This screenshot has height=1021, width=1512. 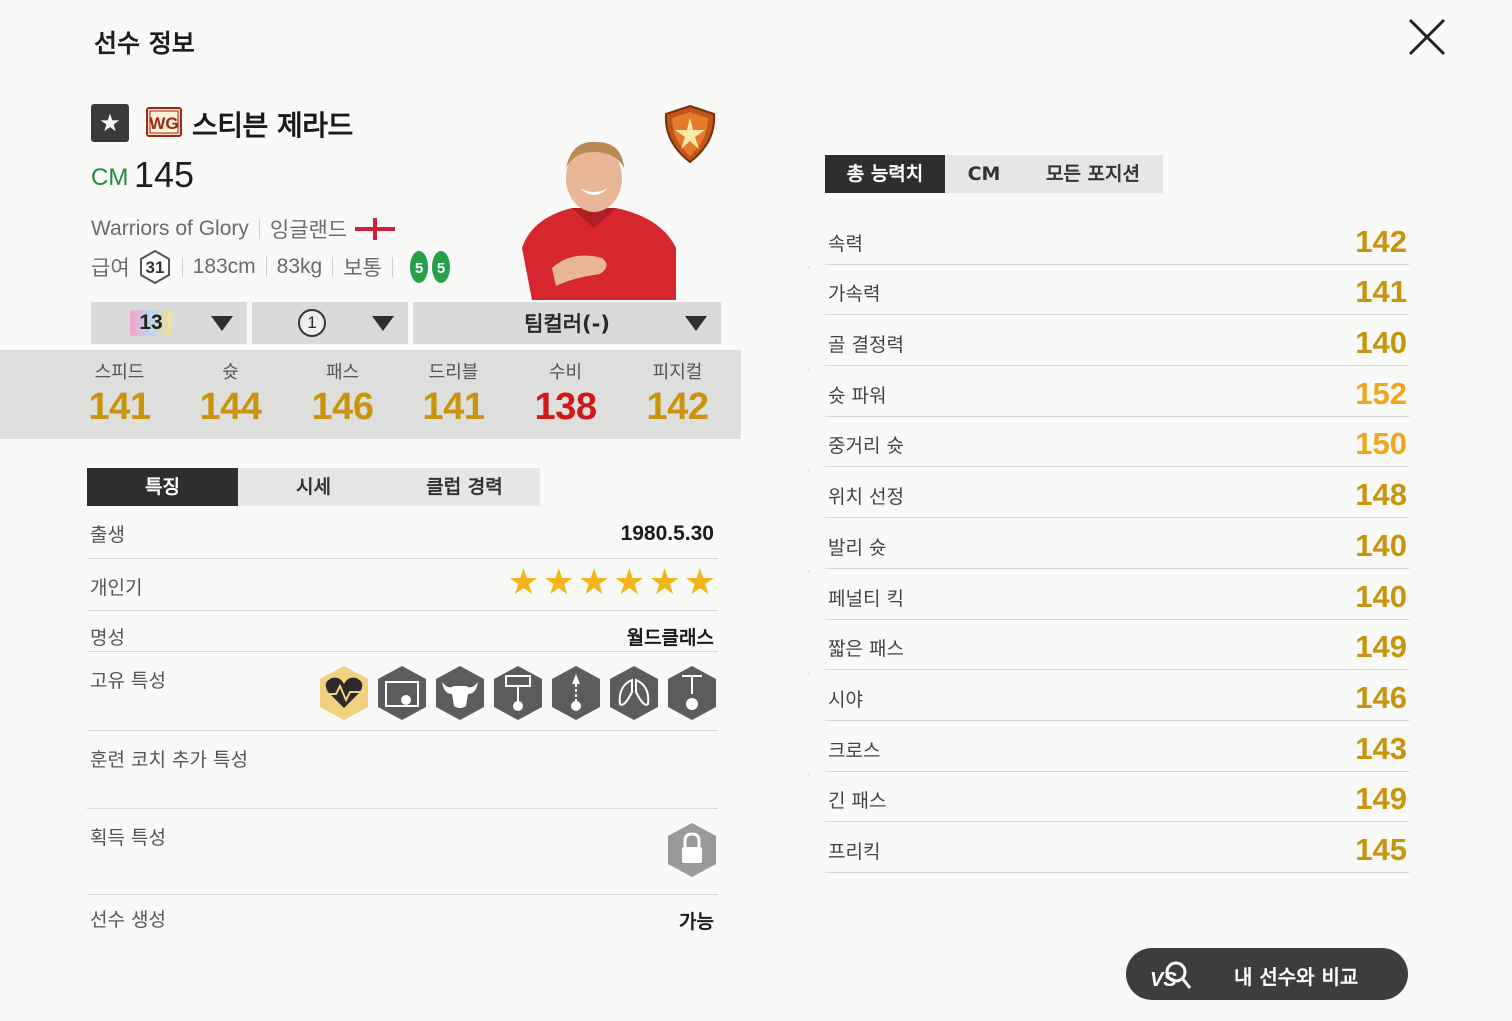 I want to click on stat-value: 138, so click(x=565, y=407).